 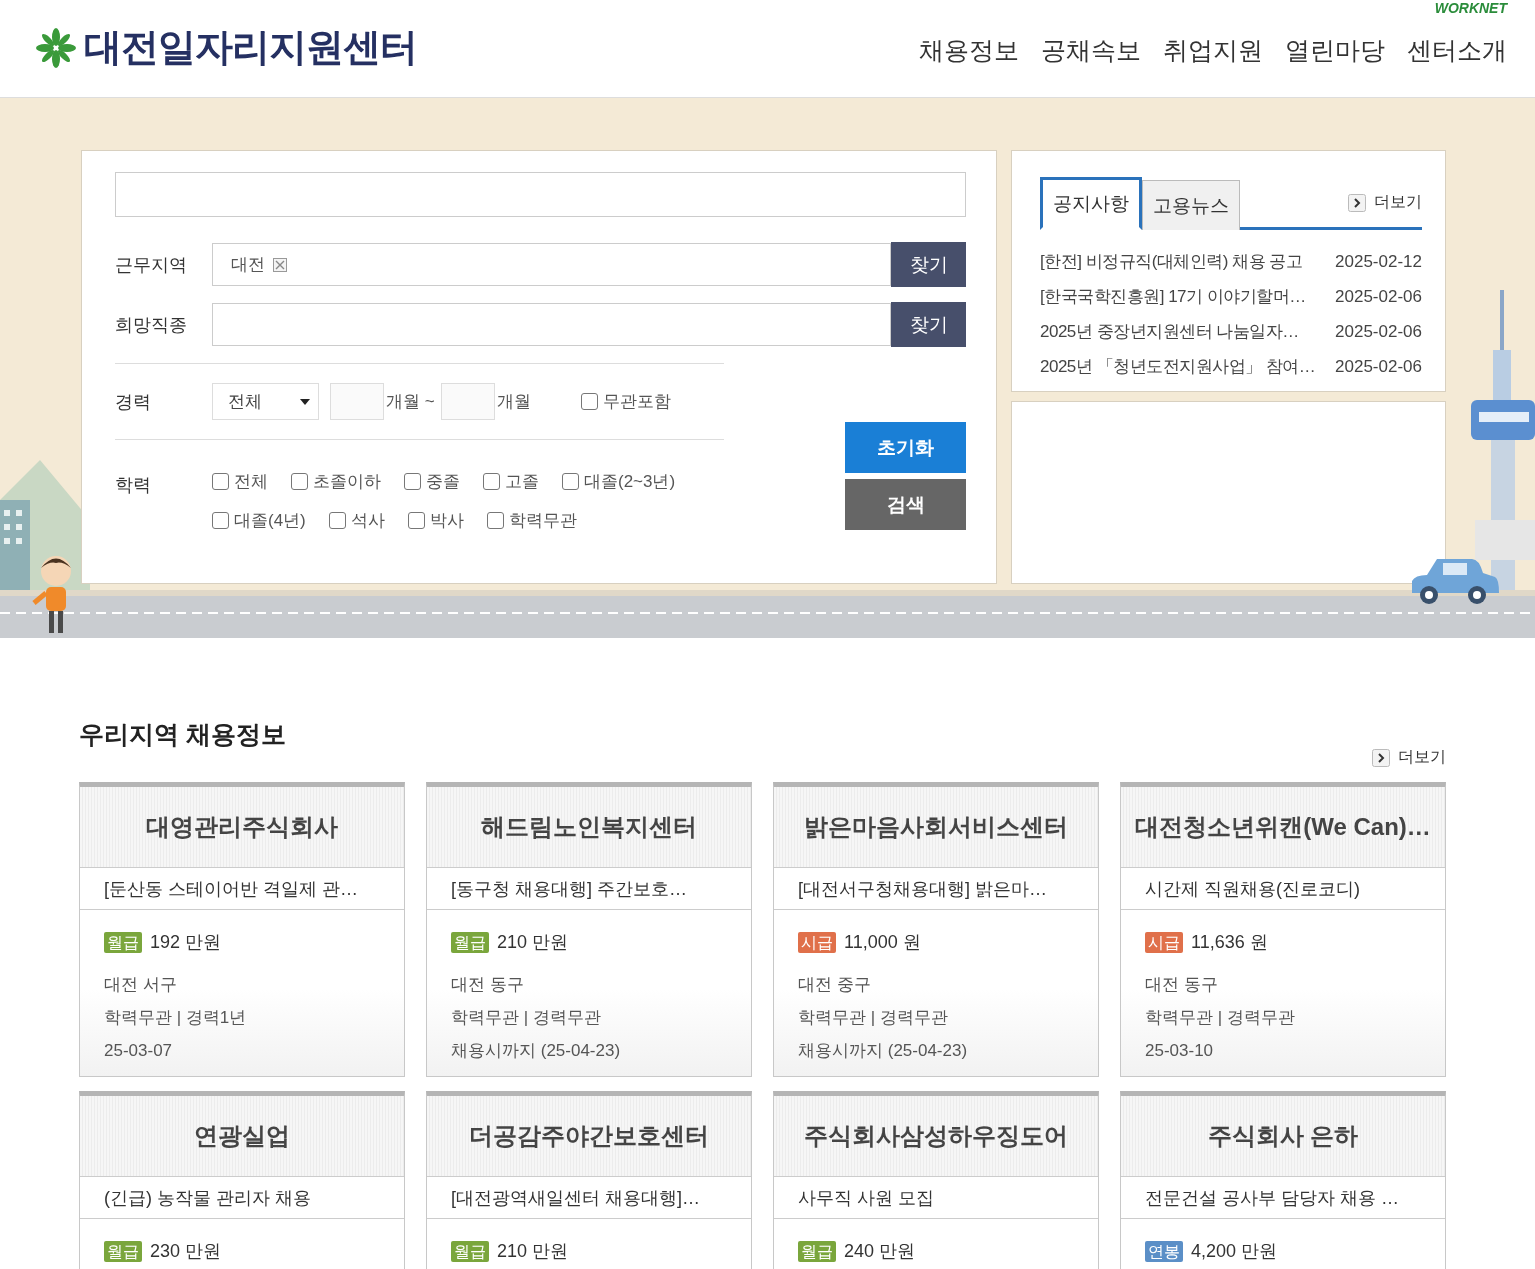 What do you see at coordinates (240, 481) in the screenshot?
I see `checkbox-option: 전체` at bounding box center [240, 481].